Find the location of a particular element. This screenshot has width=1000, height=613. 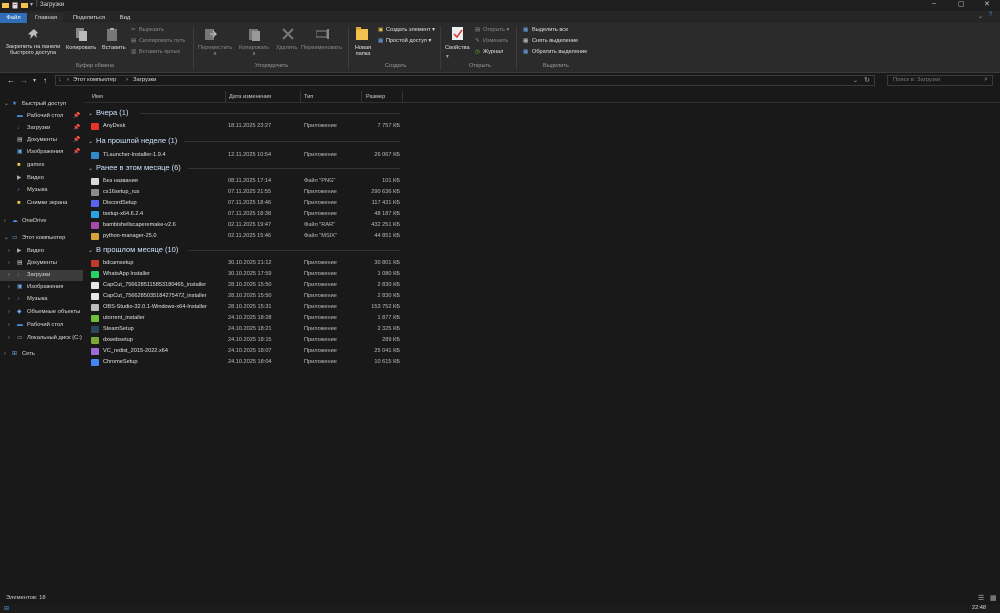

address-bar: ↓ › Этот компьютер › Загрузки ⌄ ↻ is located at coordinates (465, 80).